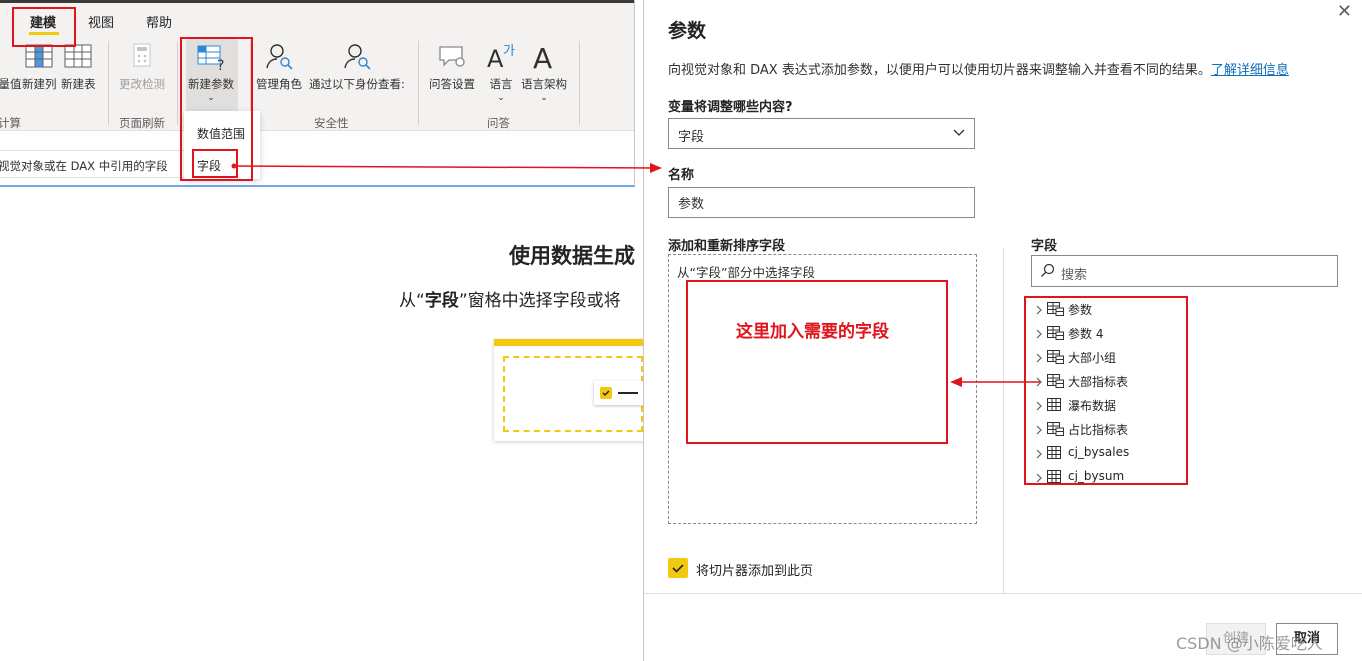 Image resolution: width=1362 pixels, height=661 pixels. Describe the element at coordinates (539, 301) in the screenshot. I see `subtitle-text-post: ”窗格中选择字段或将` at that location.